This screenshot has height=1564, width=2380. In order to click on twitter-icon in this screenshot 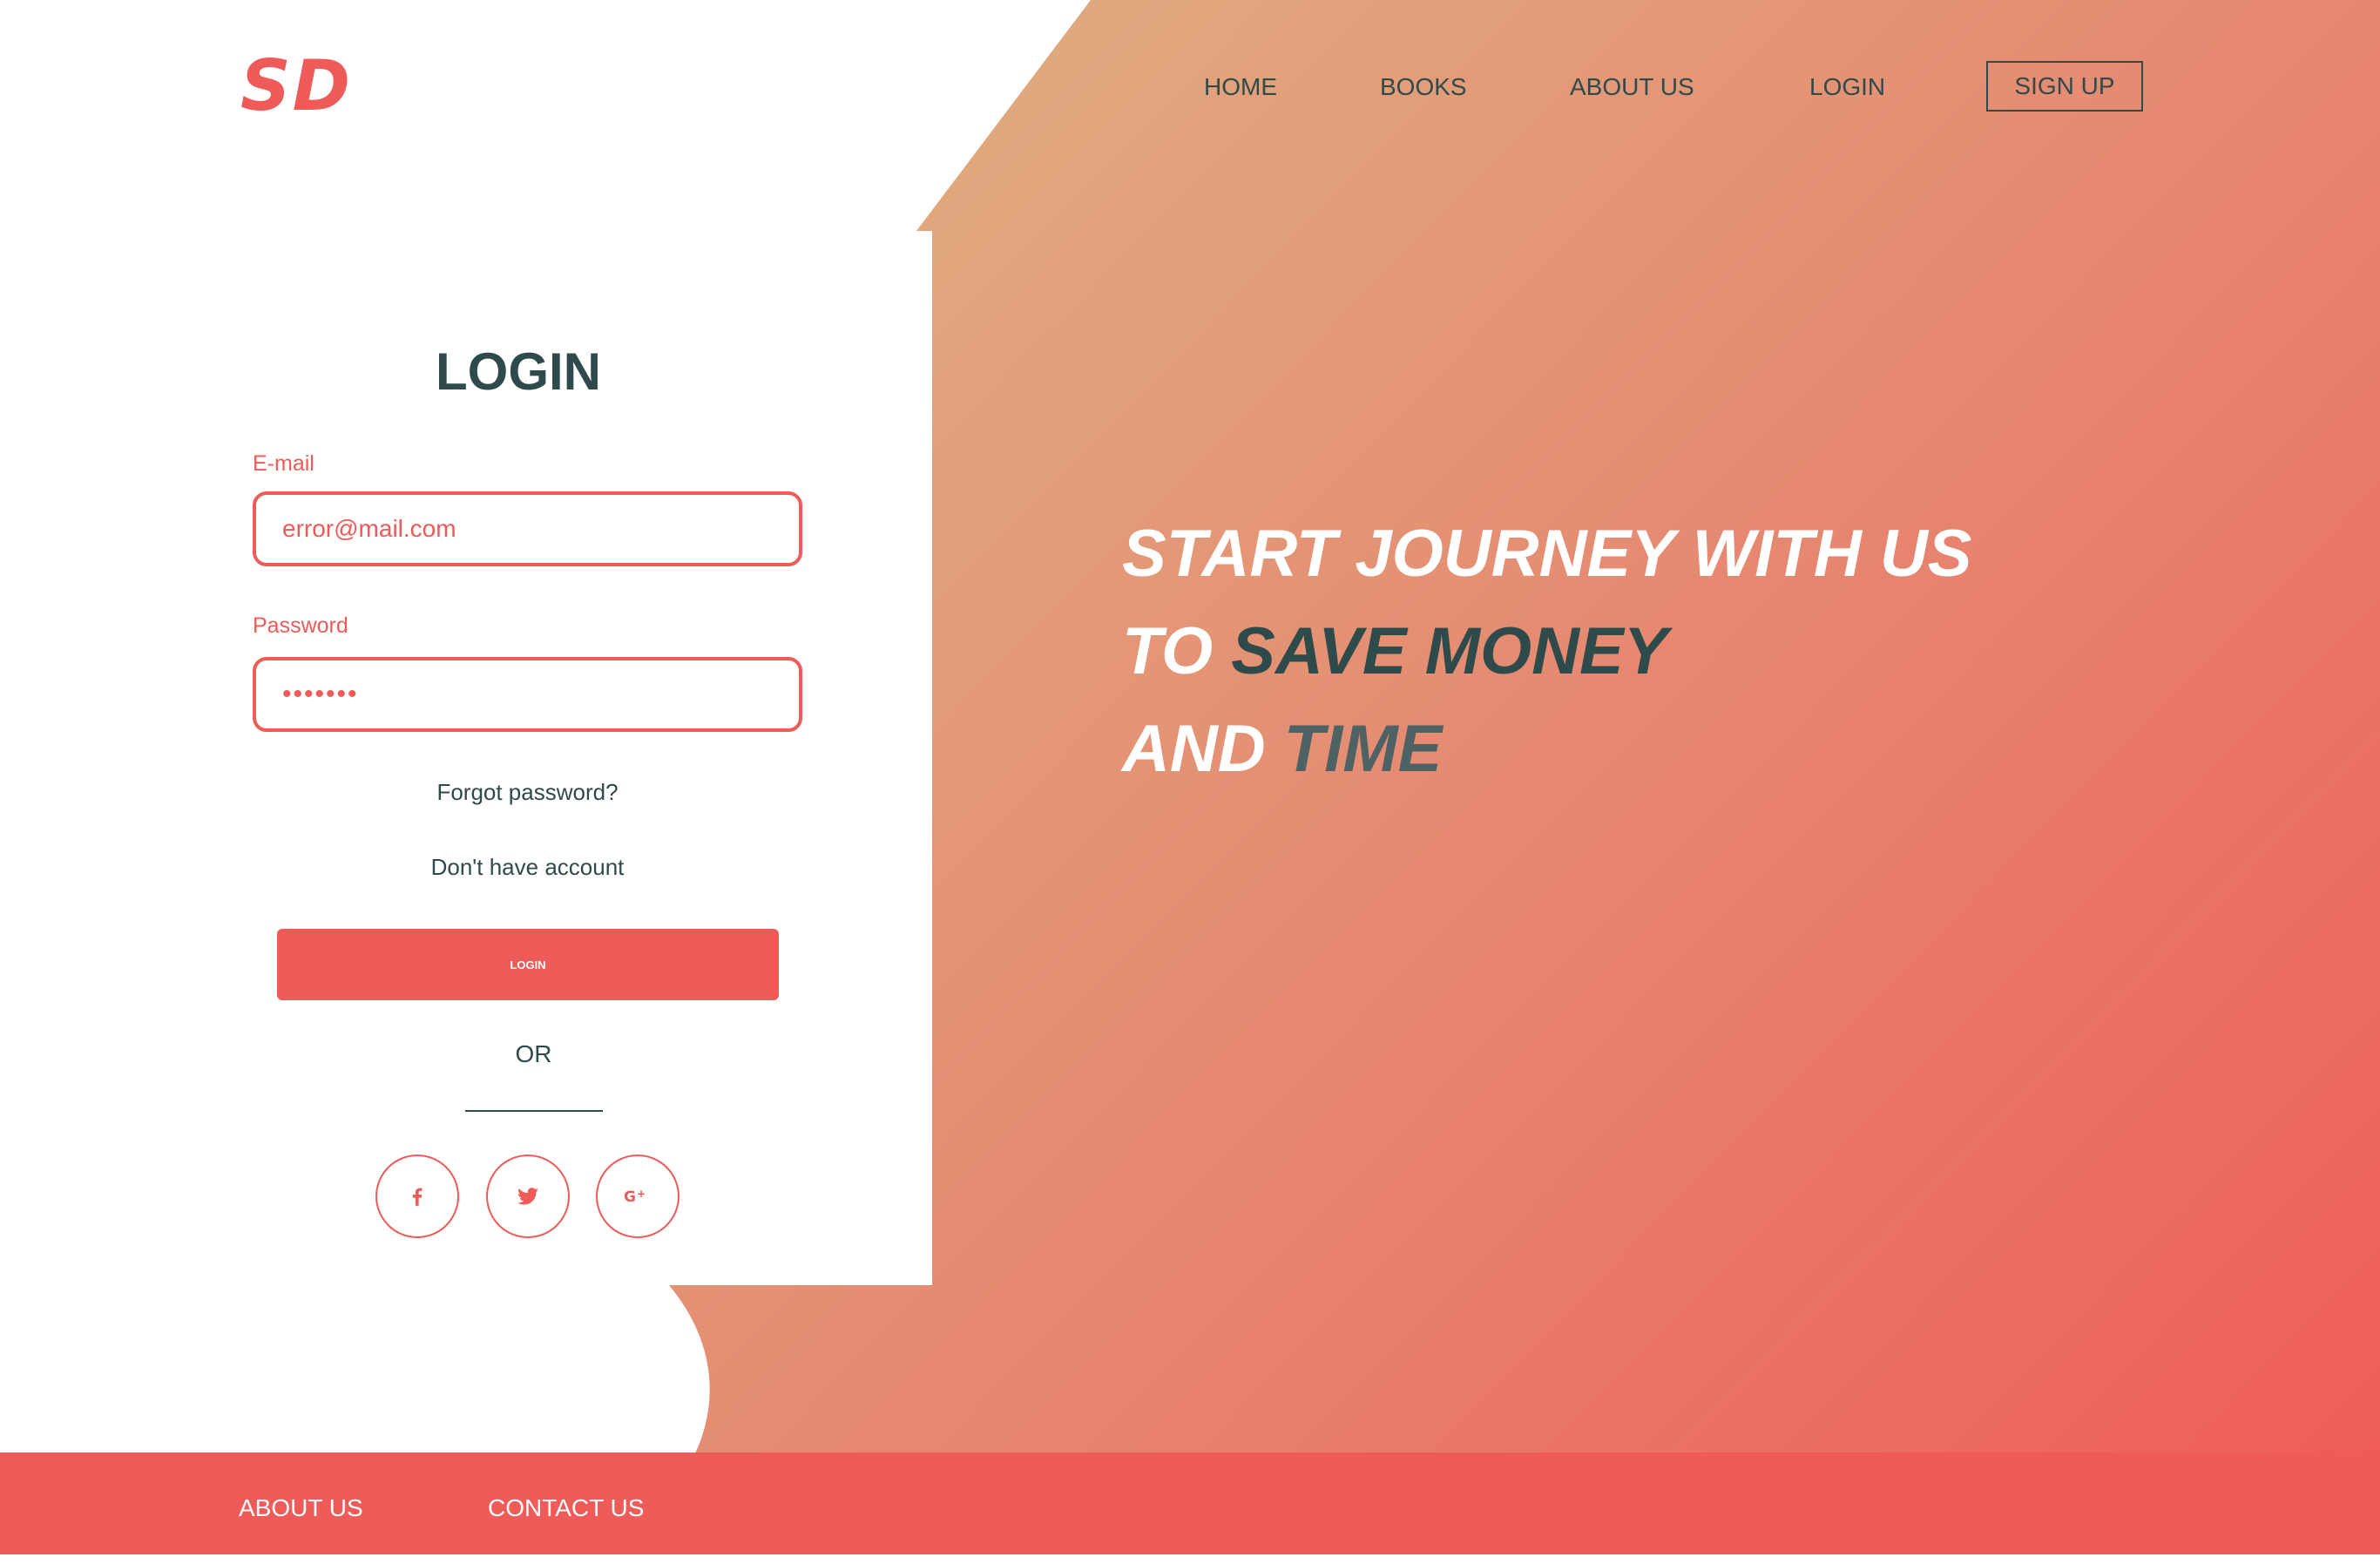, I will do `click(527, 1196)`.